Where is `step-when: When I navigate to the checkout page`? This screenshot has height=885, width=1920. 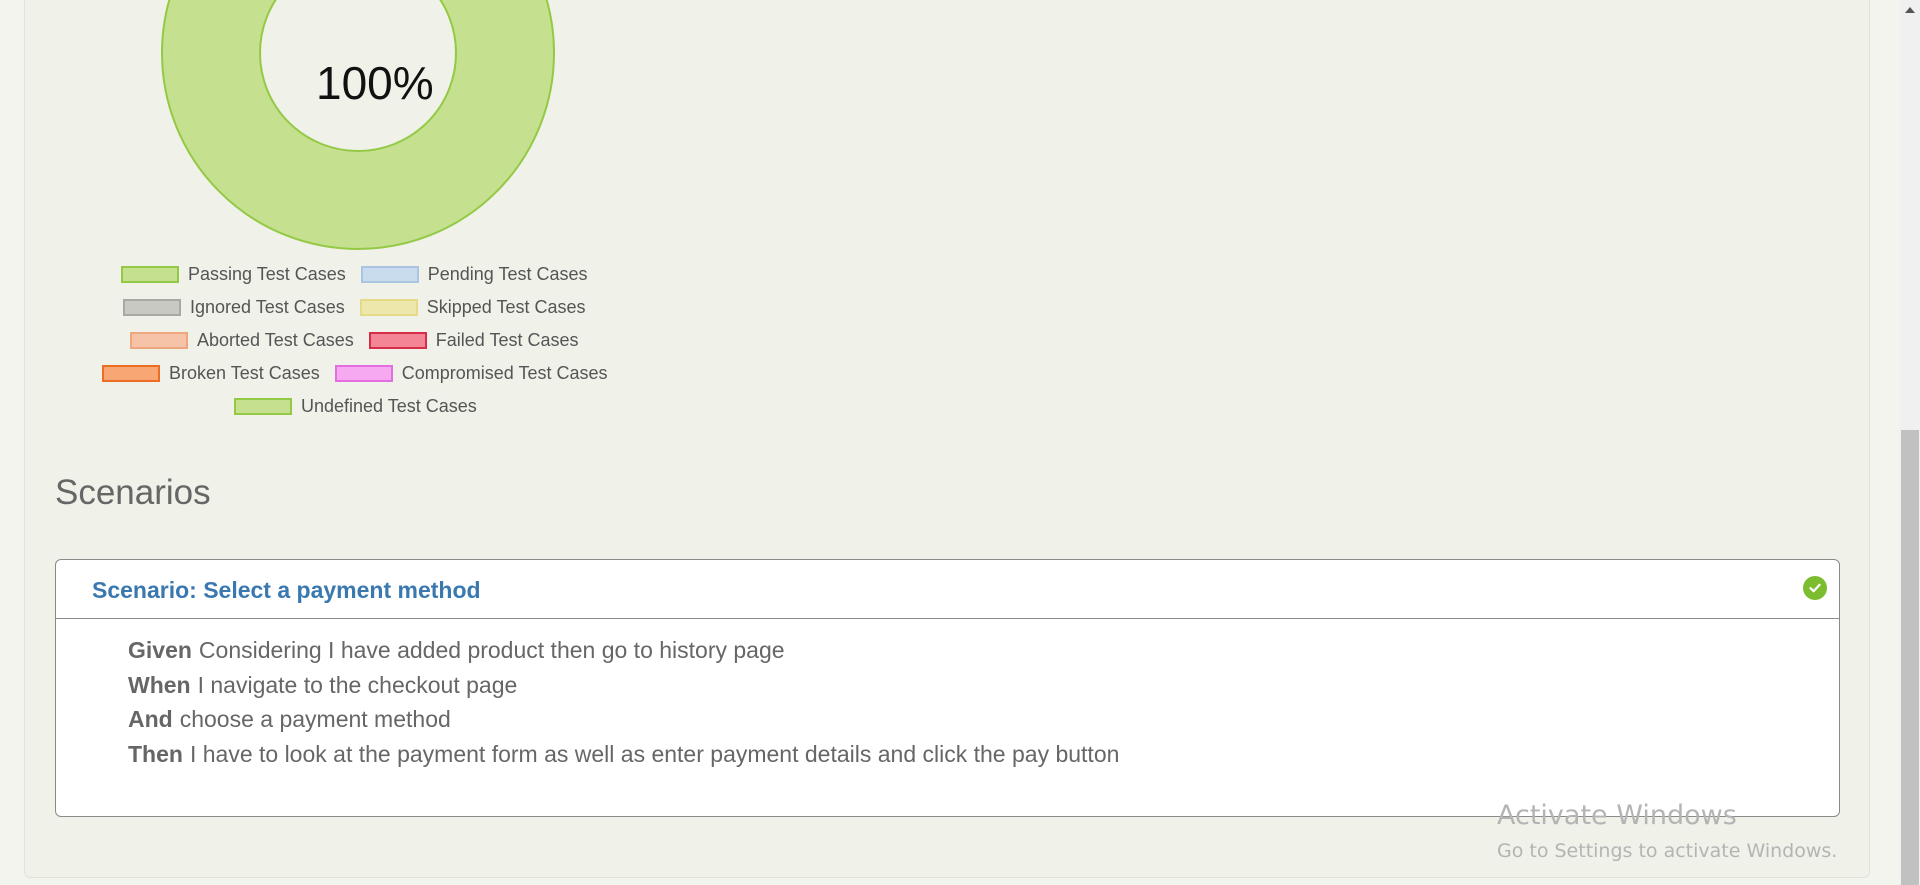 step-when: When I navigate to the checkout page is located at coordinates (623, 685).